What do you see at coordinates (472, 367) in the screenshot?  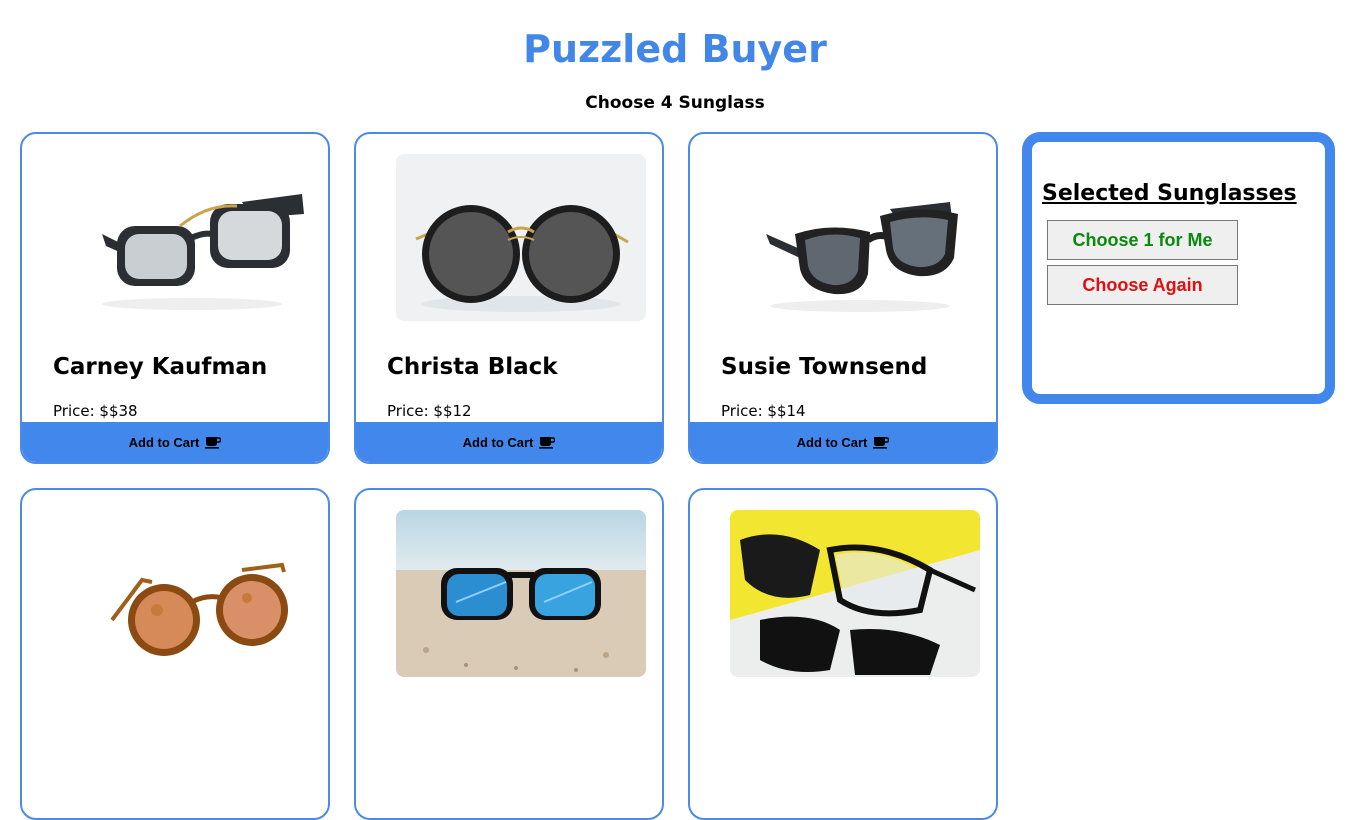 I see `product-name: Christa Black` at bounding box center [472, 367].